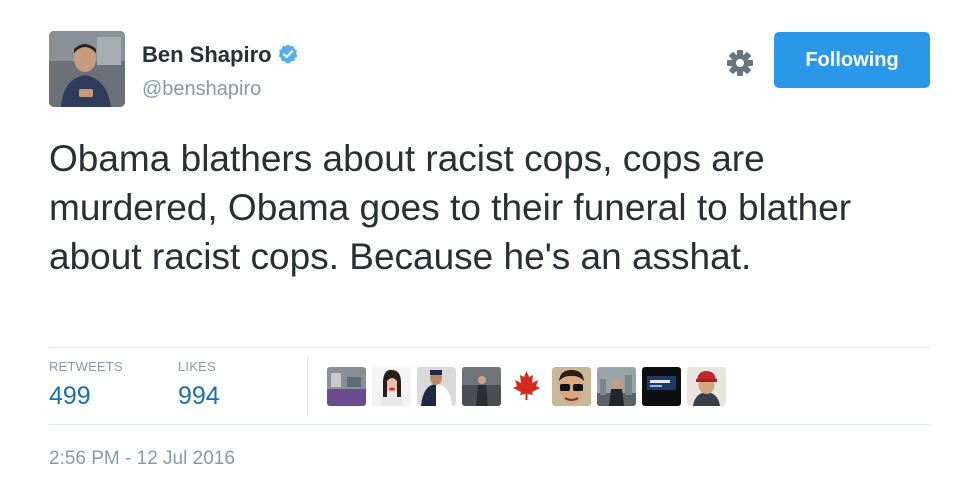 This screenshot has height=491, width=980. Describe the element at coordinates (197, 366) in the screenshot. I see `likes-label: LIKES` at that location.